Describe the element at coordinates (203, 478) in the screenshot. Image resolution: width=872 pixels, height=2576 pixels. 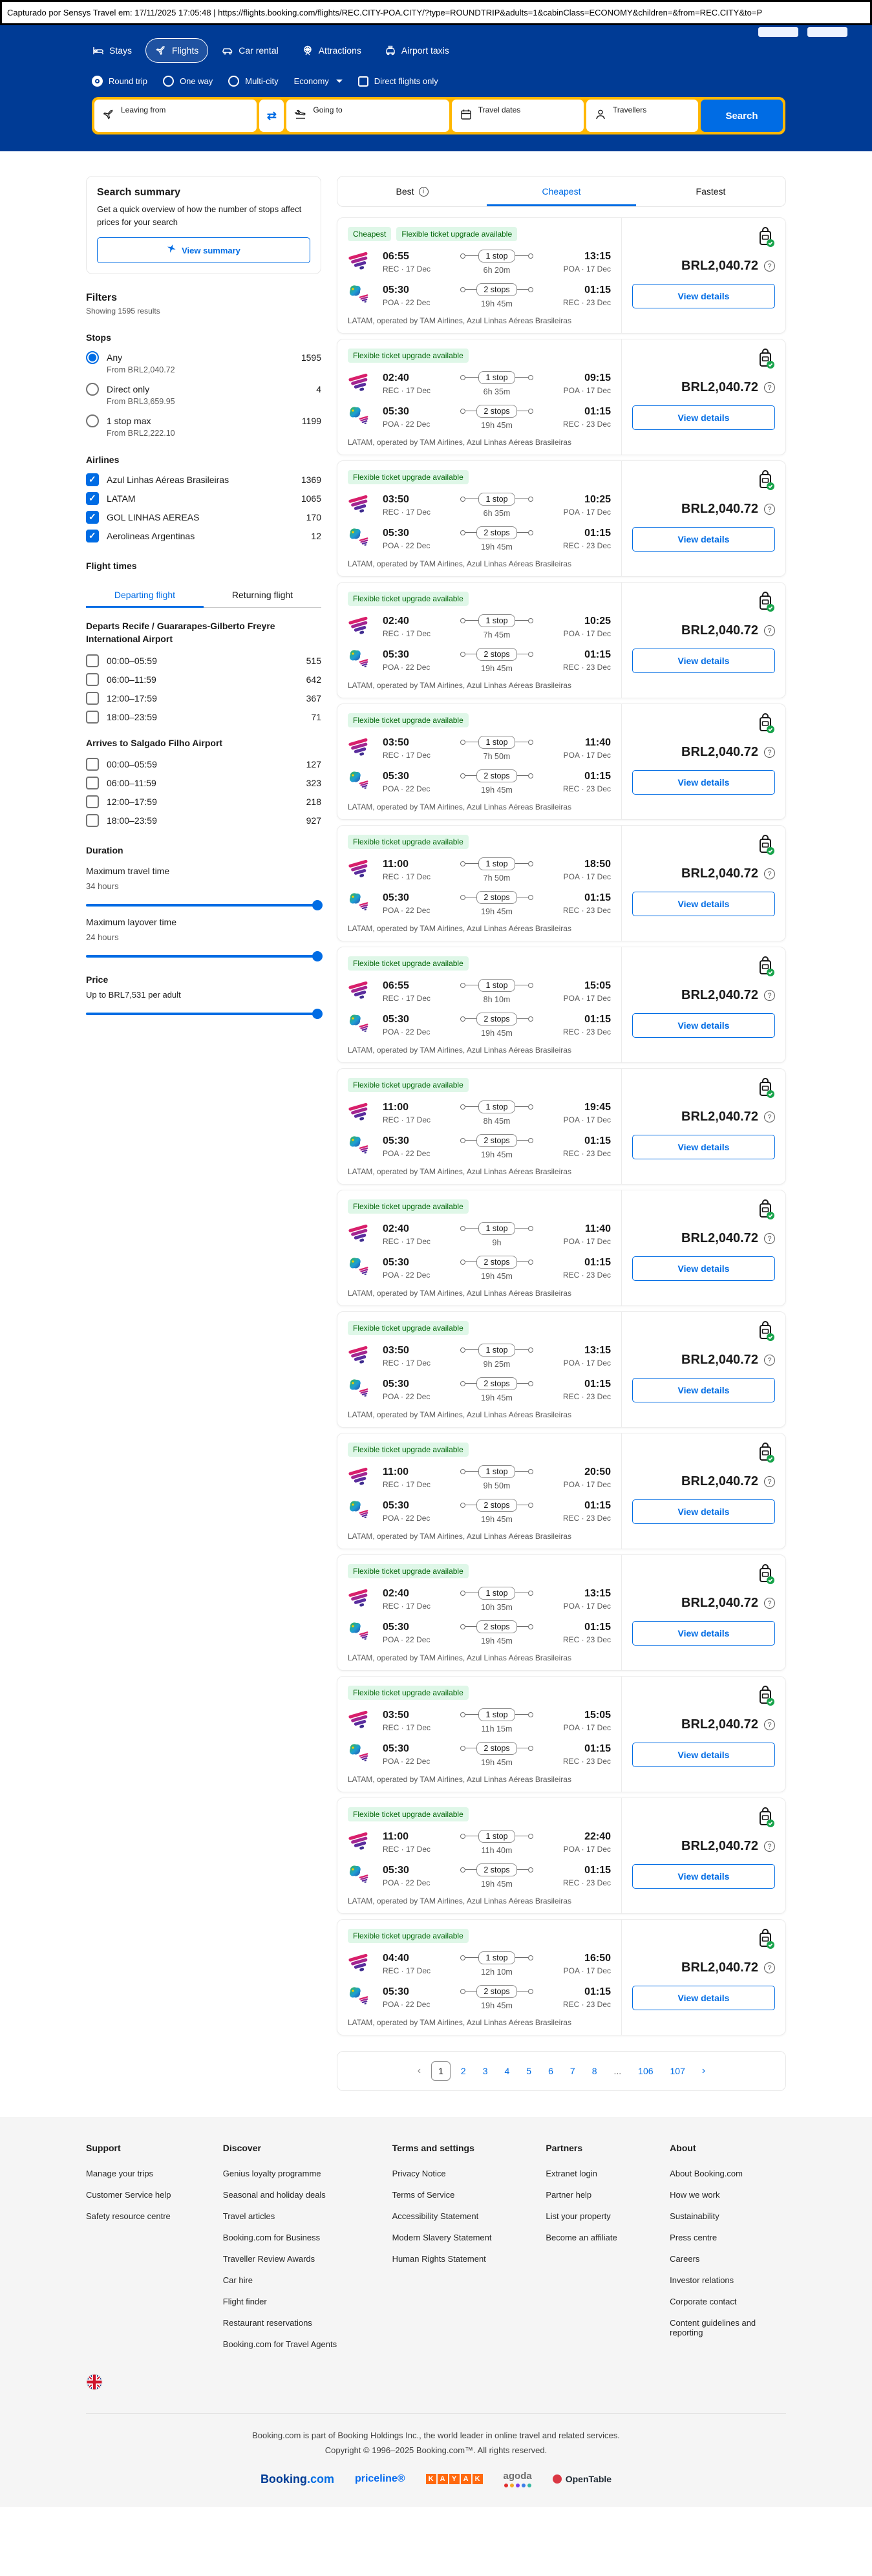
I see `airline-filter-row: Azul Linhas Aéreas Brasileiras 1369` at that location.